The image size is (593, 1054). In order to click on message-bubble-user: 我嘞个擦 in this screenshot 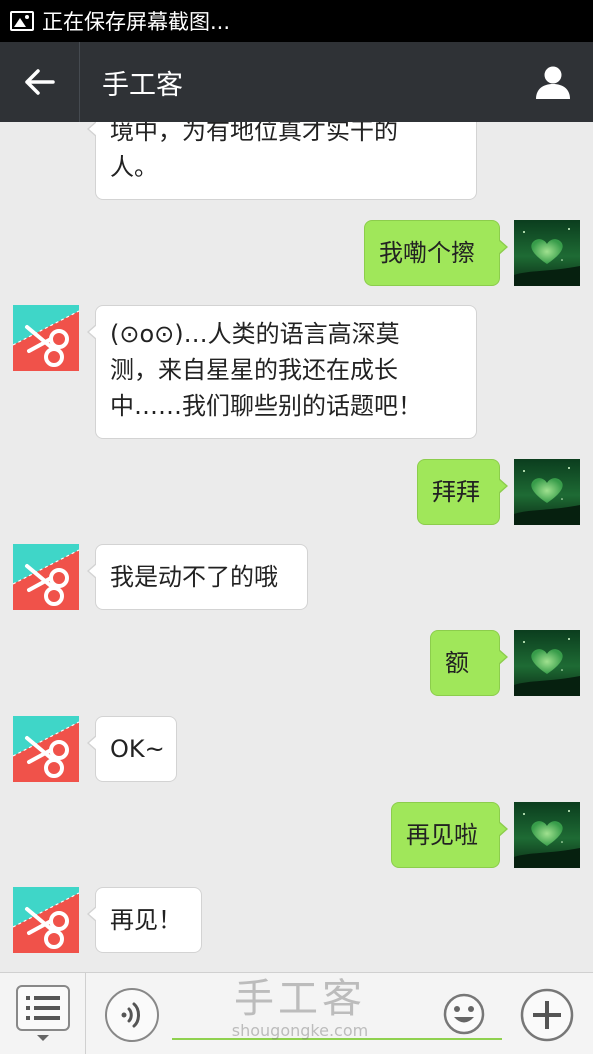, I will do `click(436, 253)`.